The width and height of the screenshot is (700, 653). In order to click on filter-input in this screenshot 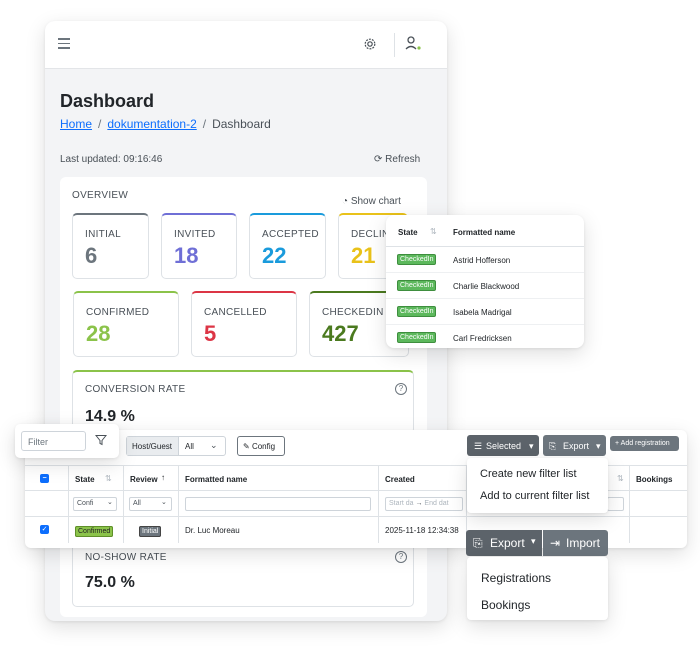, I will do `click(615, 504)`.